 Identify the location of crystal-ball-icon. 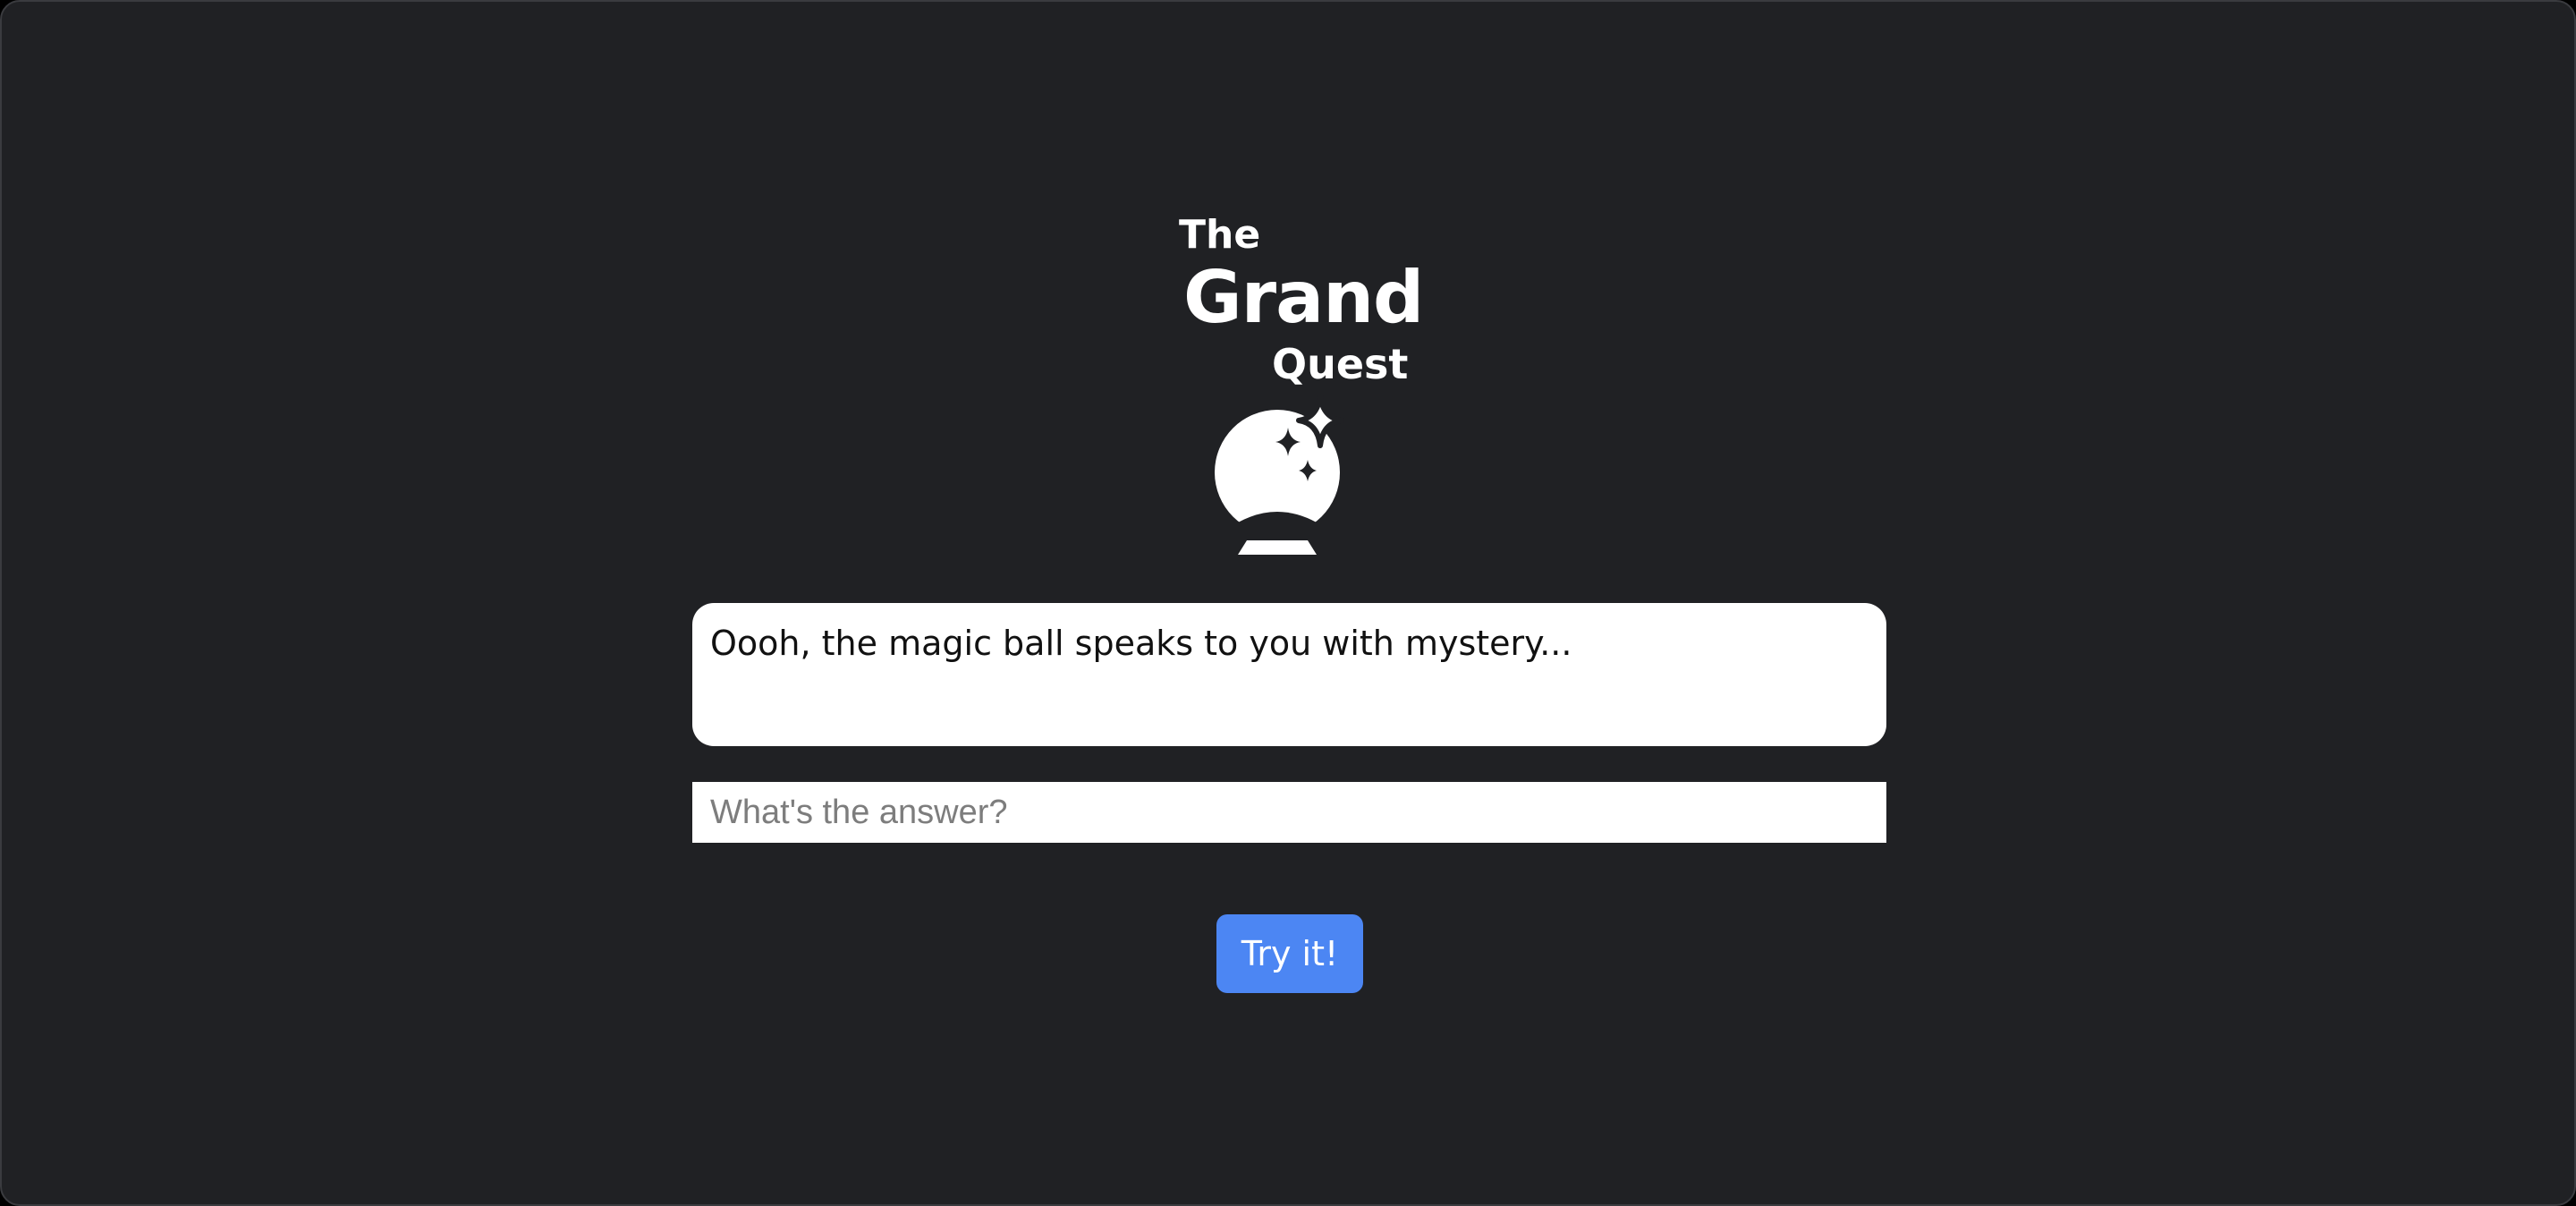
(1279, 475).